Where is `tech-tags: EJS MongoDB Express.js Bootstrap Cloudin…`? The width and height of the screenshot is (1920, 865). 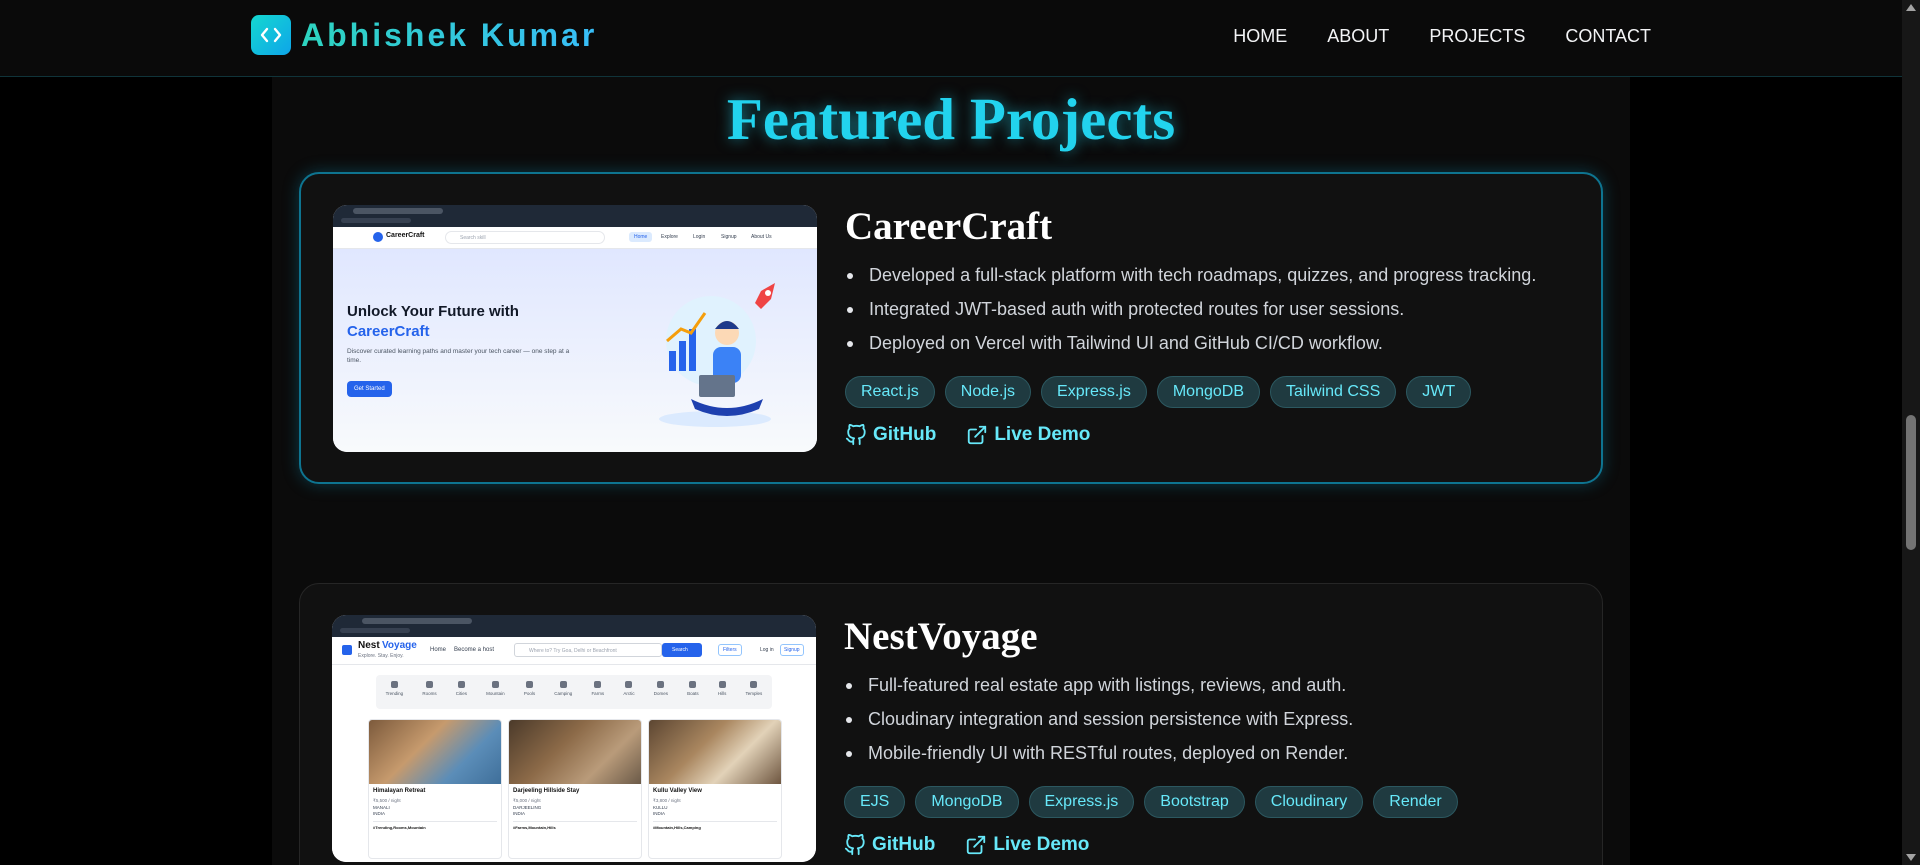
tech-tags: EJS MongoDB Express.js Bootstrap Cloudin… is located at coordinates (1204, 802).